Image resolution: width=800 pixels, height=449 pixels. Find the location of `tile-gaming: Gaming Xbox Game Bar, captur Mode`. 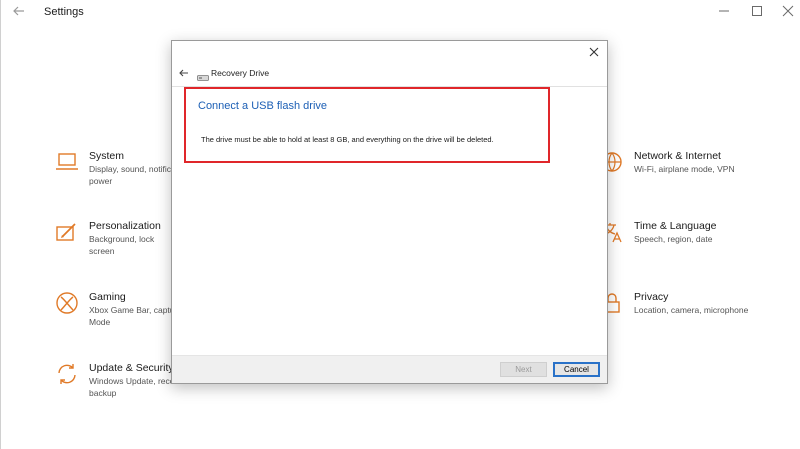

tile-gaming: Gaming Xbox Game Bar, captur Mode is located at coordinates (120, 311).